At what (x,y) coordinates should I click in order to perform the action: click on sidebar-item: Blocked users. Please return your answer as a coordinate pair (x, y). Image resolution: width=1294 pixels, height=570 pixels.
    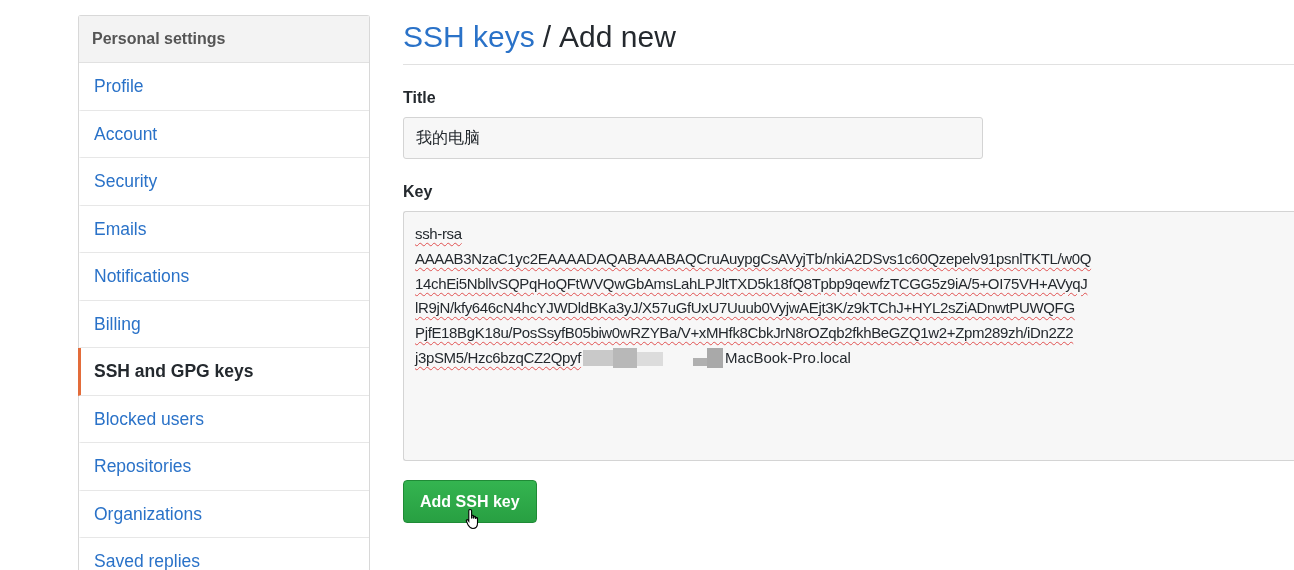
    Looking at the image, I should click on (223, 419).